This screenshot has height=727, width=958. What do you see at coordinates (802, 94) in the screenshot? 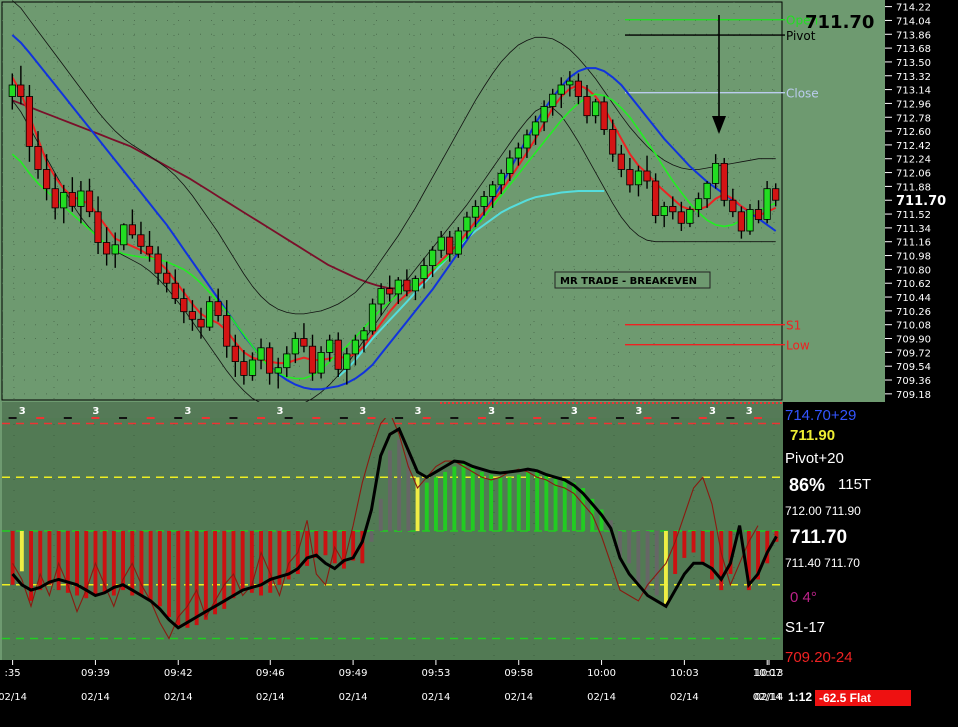
I see `level-label-close: Close` at bounding box center [802, 94].